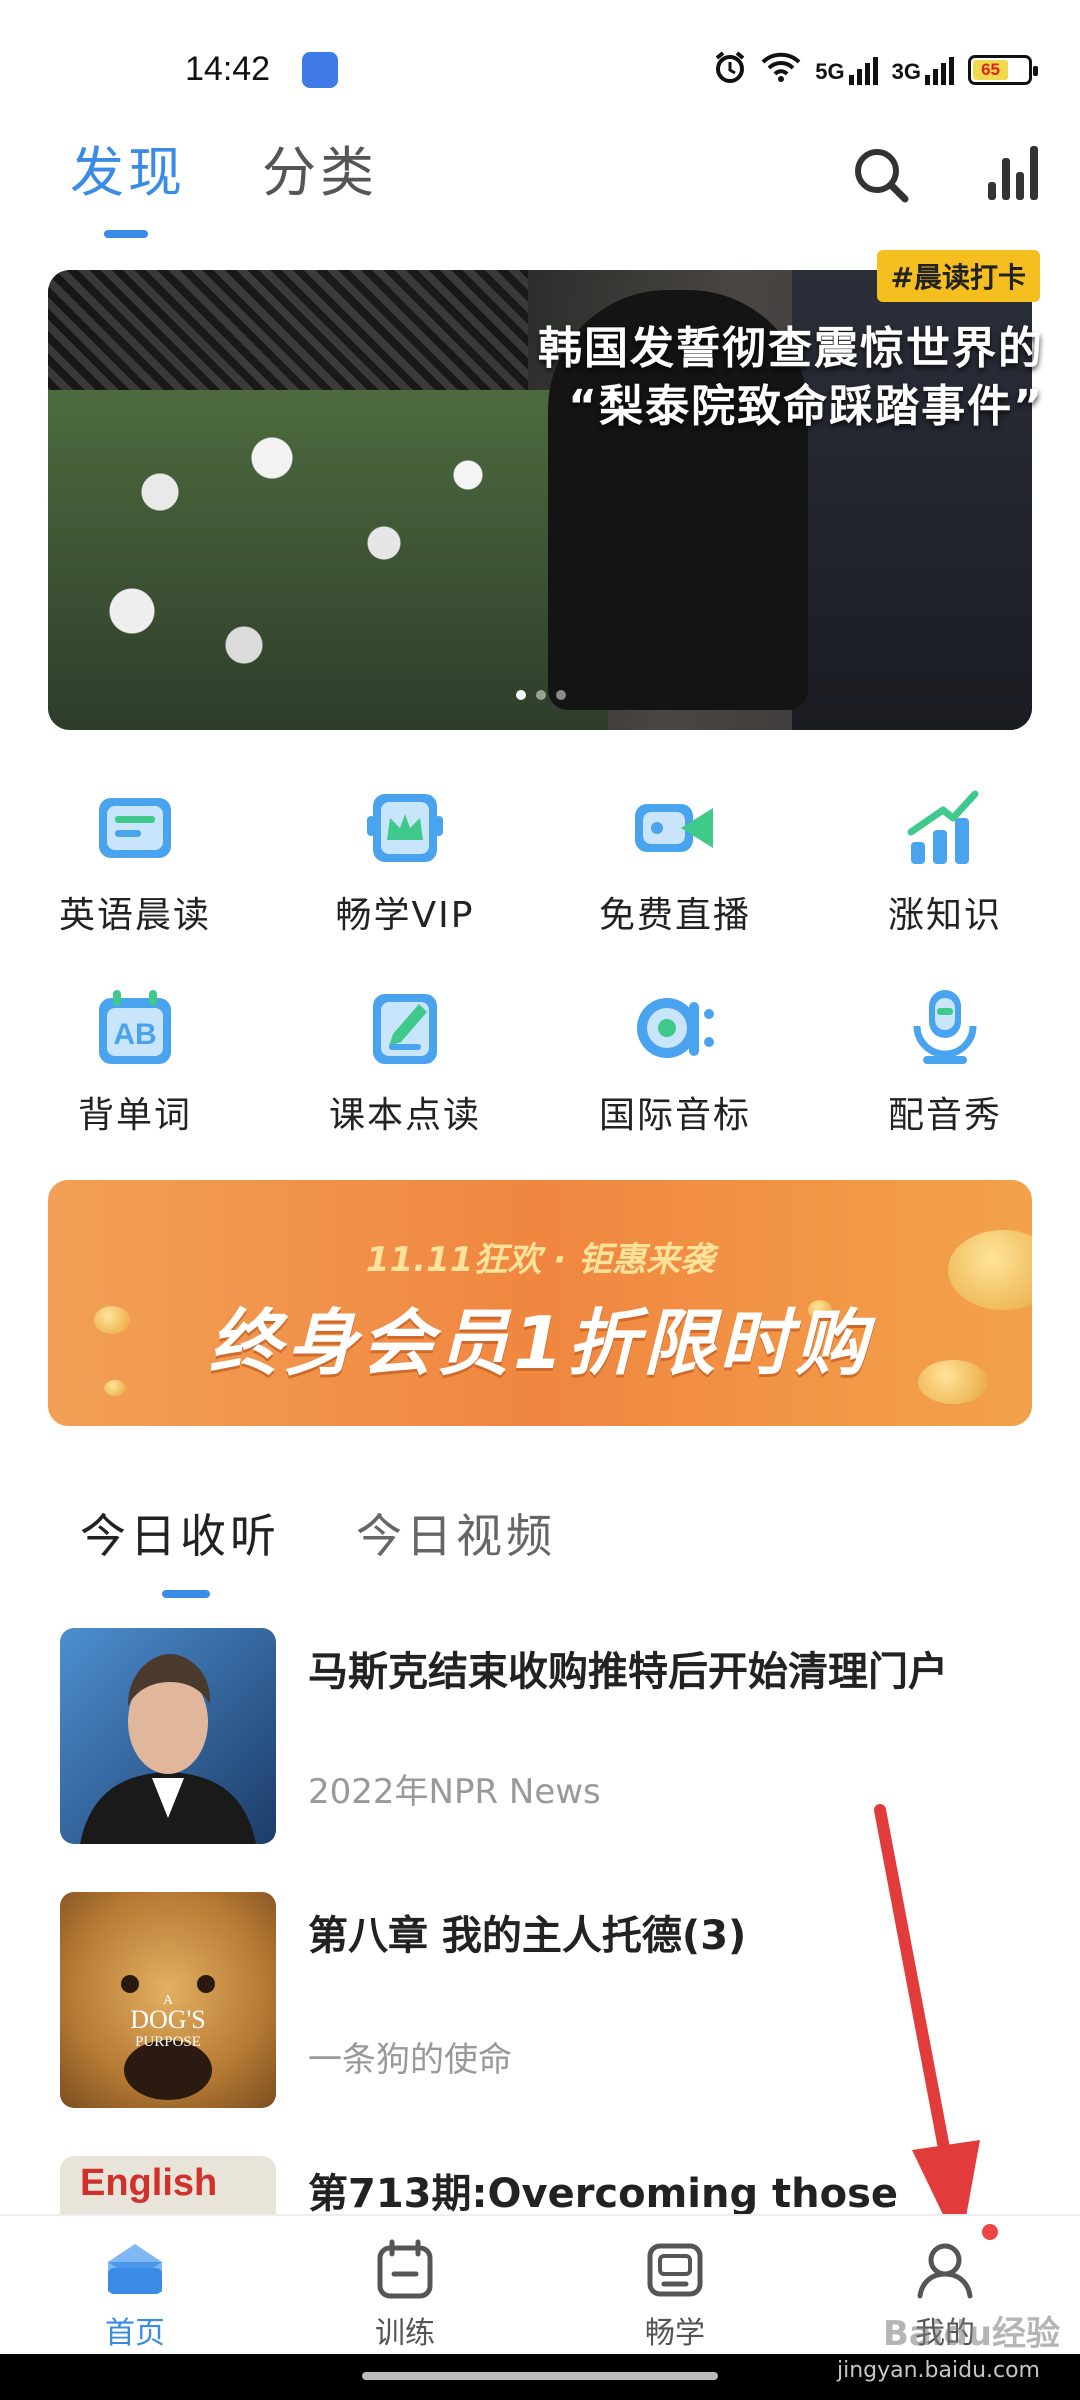 The height and width of the screenshot is (2400, 1080). I want to click on item-subtitle: 2022年NPR News, so click(454, 1792).